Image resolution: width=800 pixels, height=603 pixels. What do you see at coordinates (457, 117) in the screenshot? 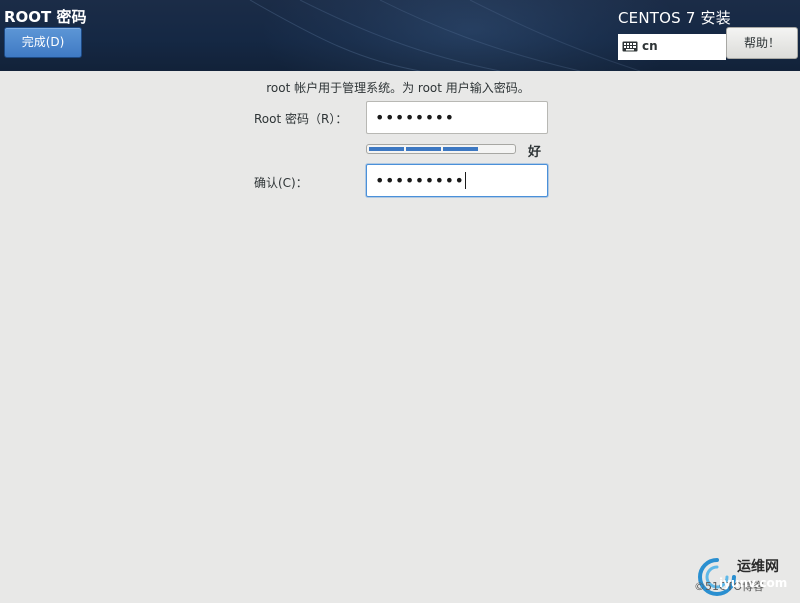
I see `root-password-field: ••••••••` at bounding box center [457, 117].